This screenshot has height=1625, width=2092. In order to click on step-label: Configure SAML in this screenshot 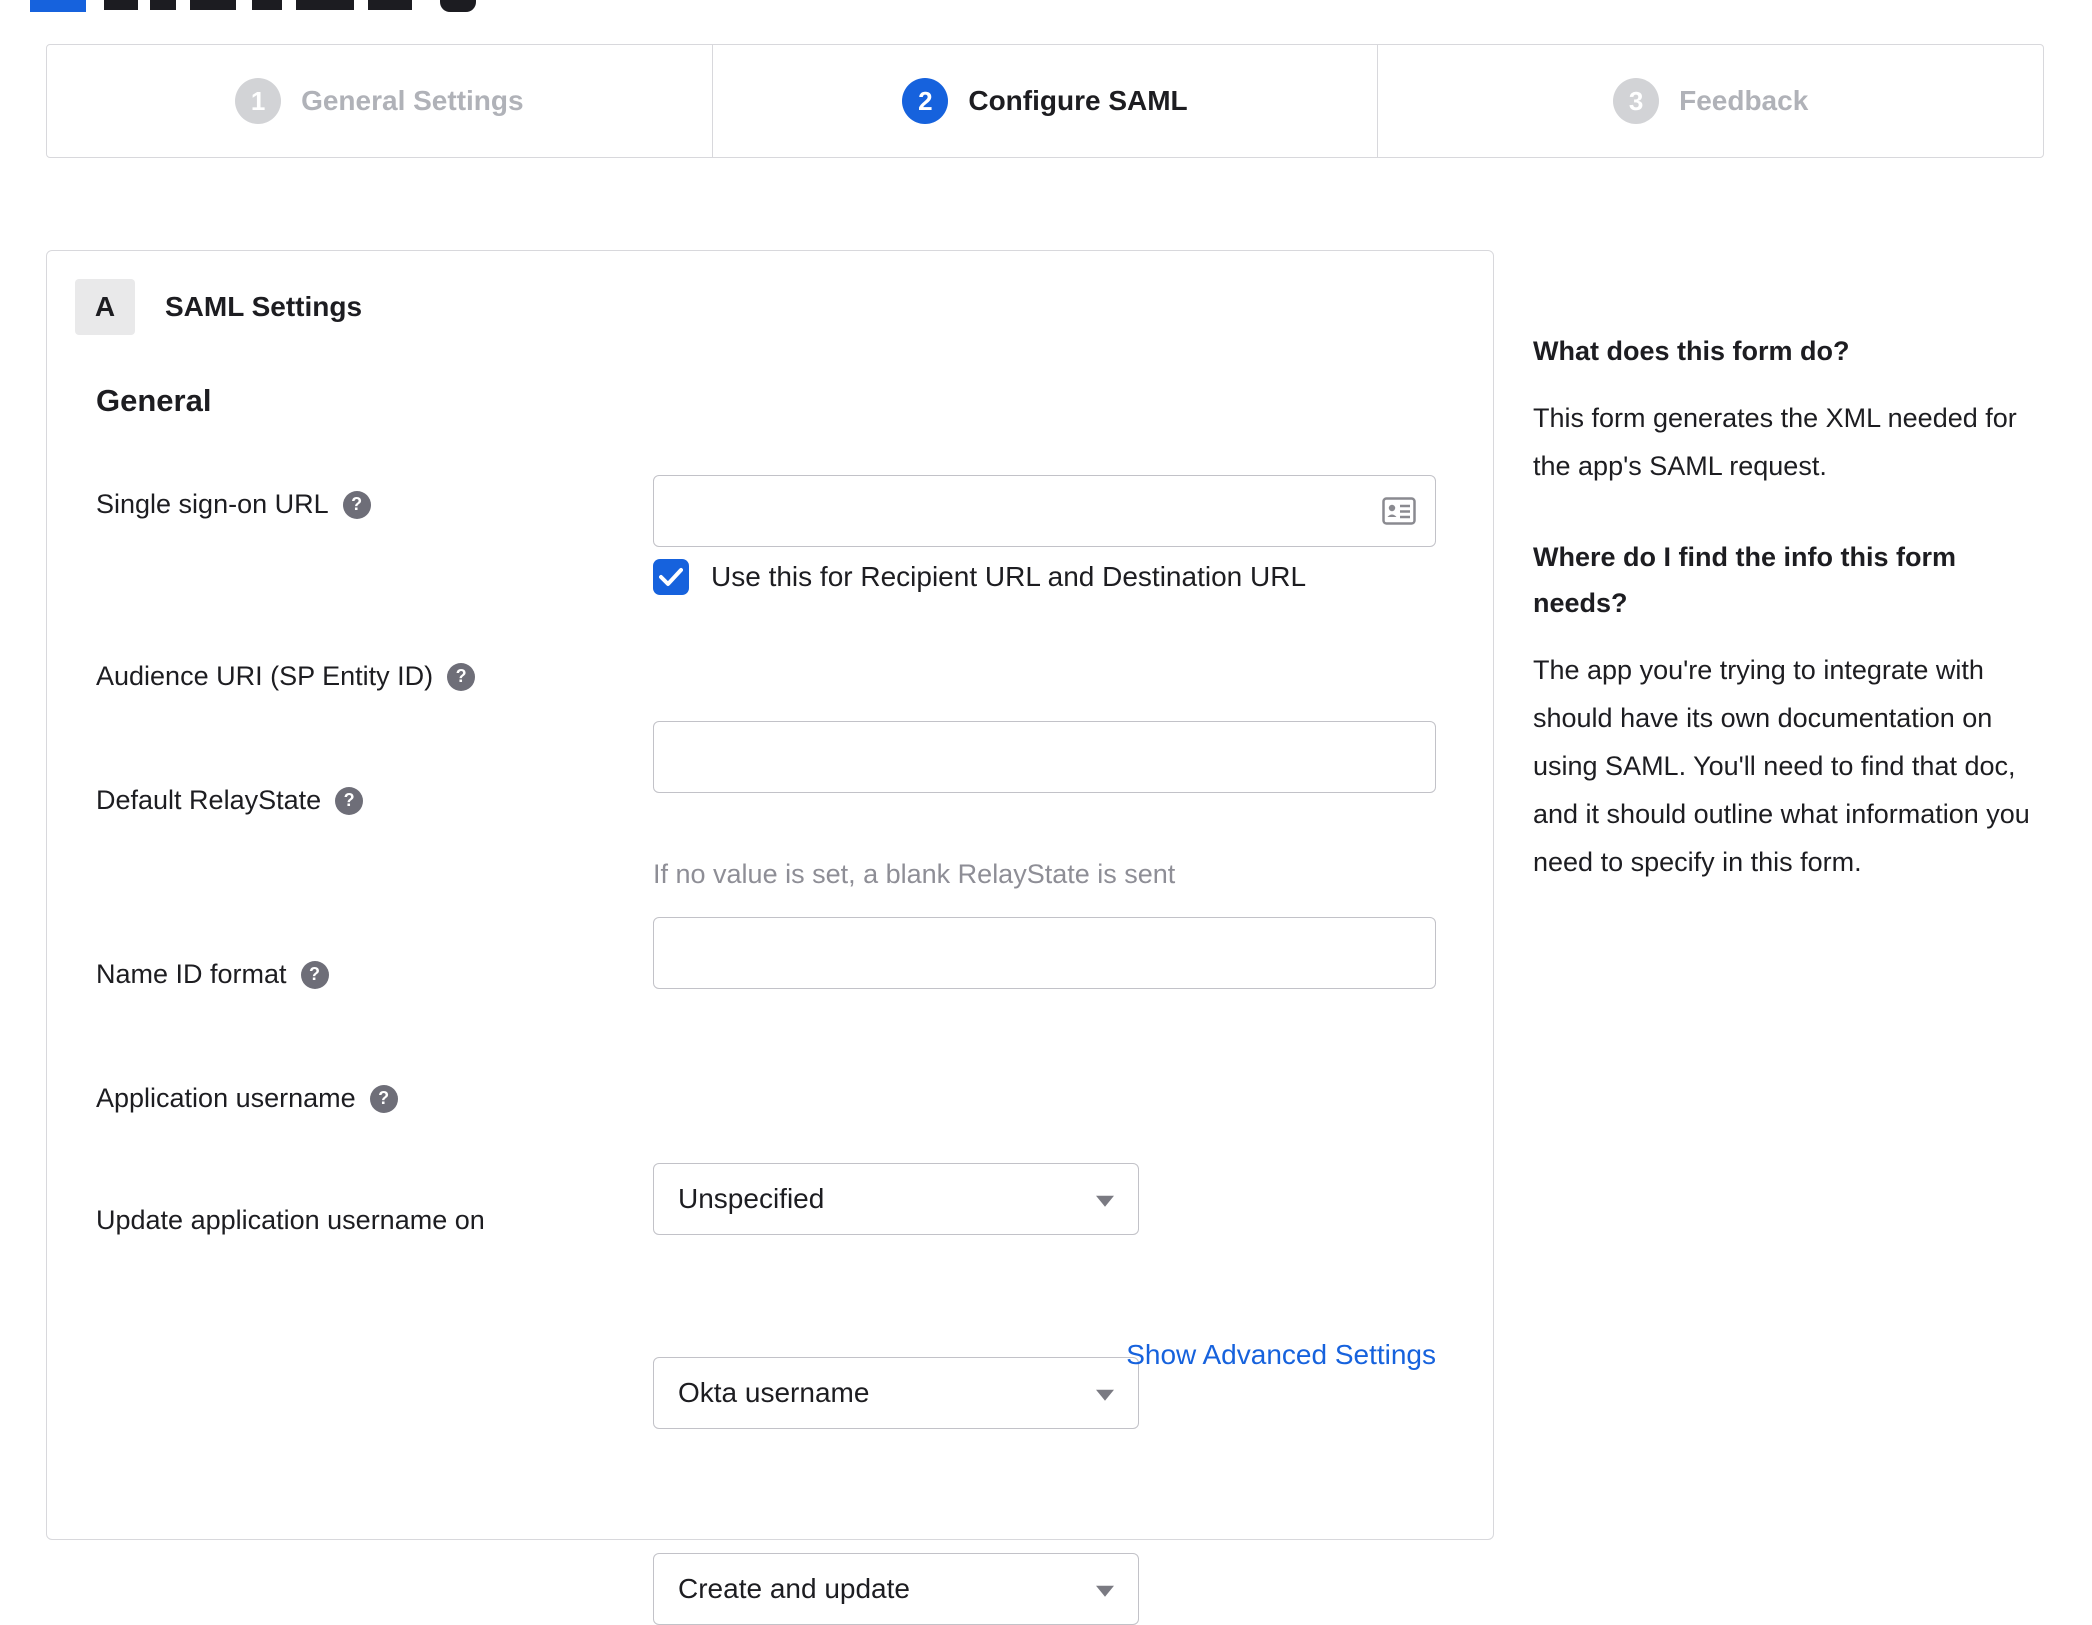, I will do `click(1078, 100)`.